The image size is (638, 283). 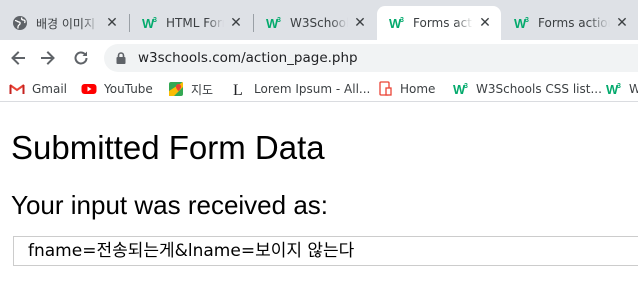 I want to click on bookmark-label: W, so click(x=633, y=89).